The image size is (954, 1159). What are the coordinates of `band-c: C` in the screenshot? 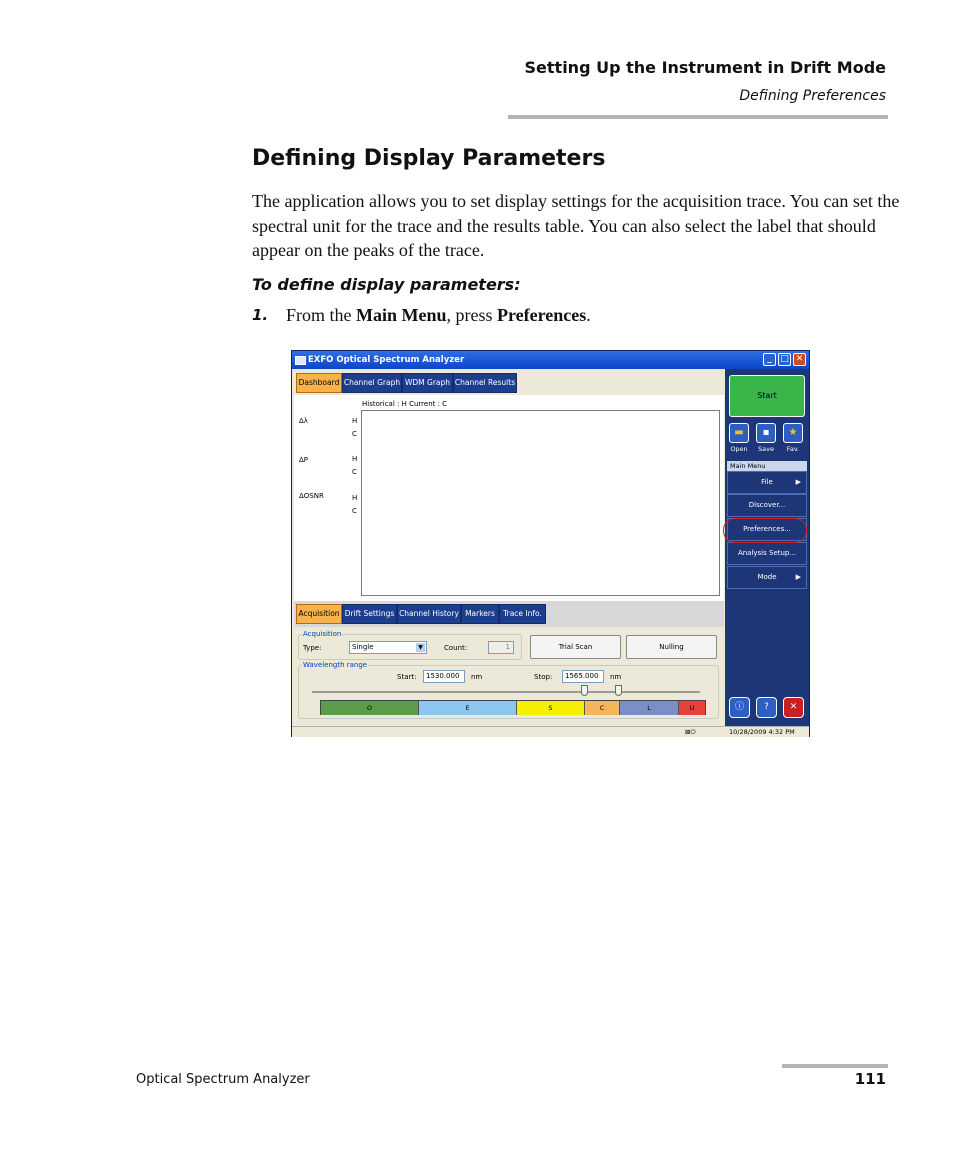 It's located at (602, 708).